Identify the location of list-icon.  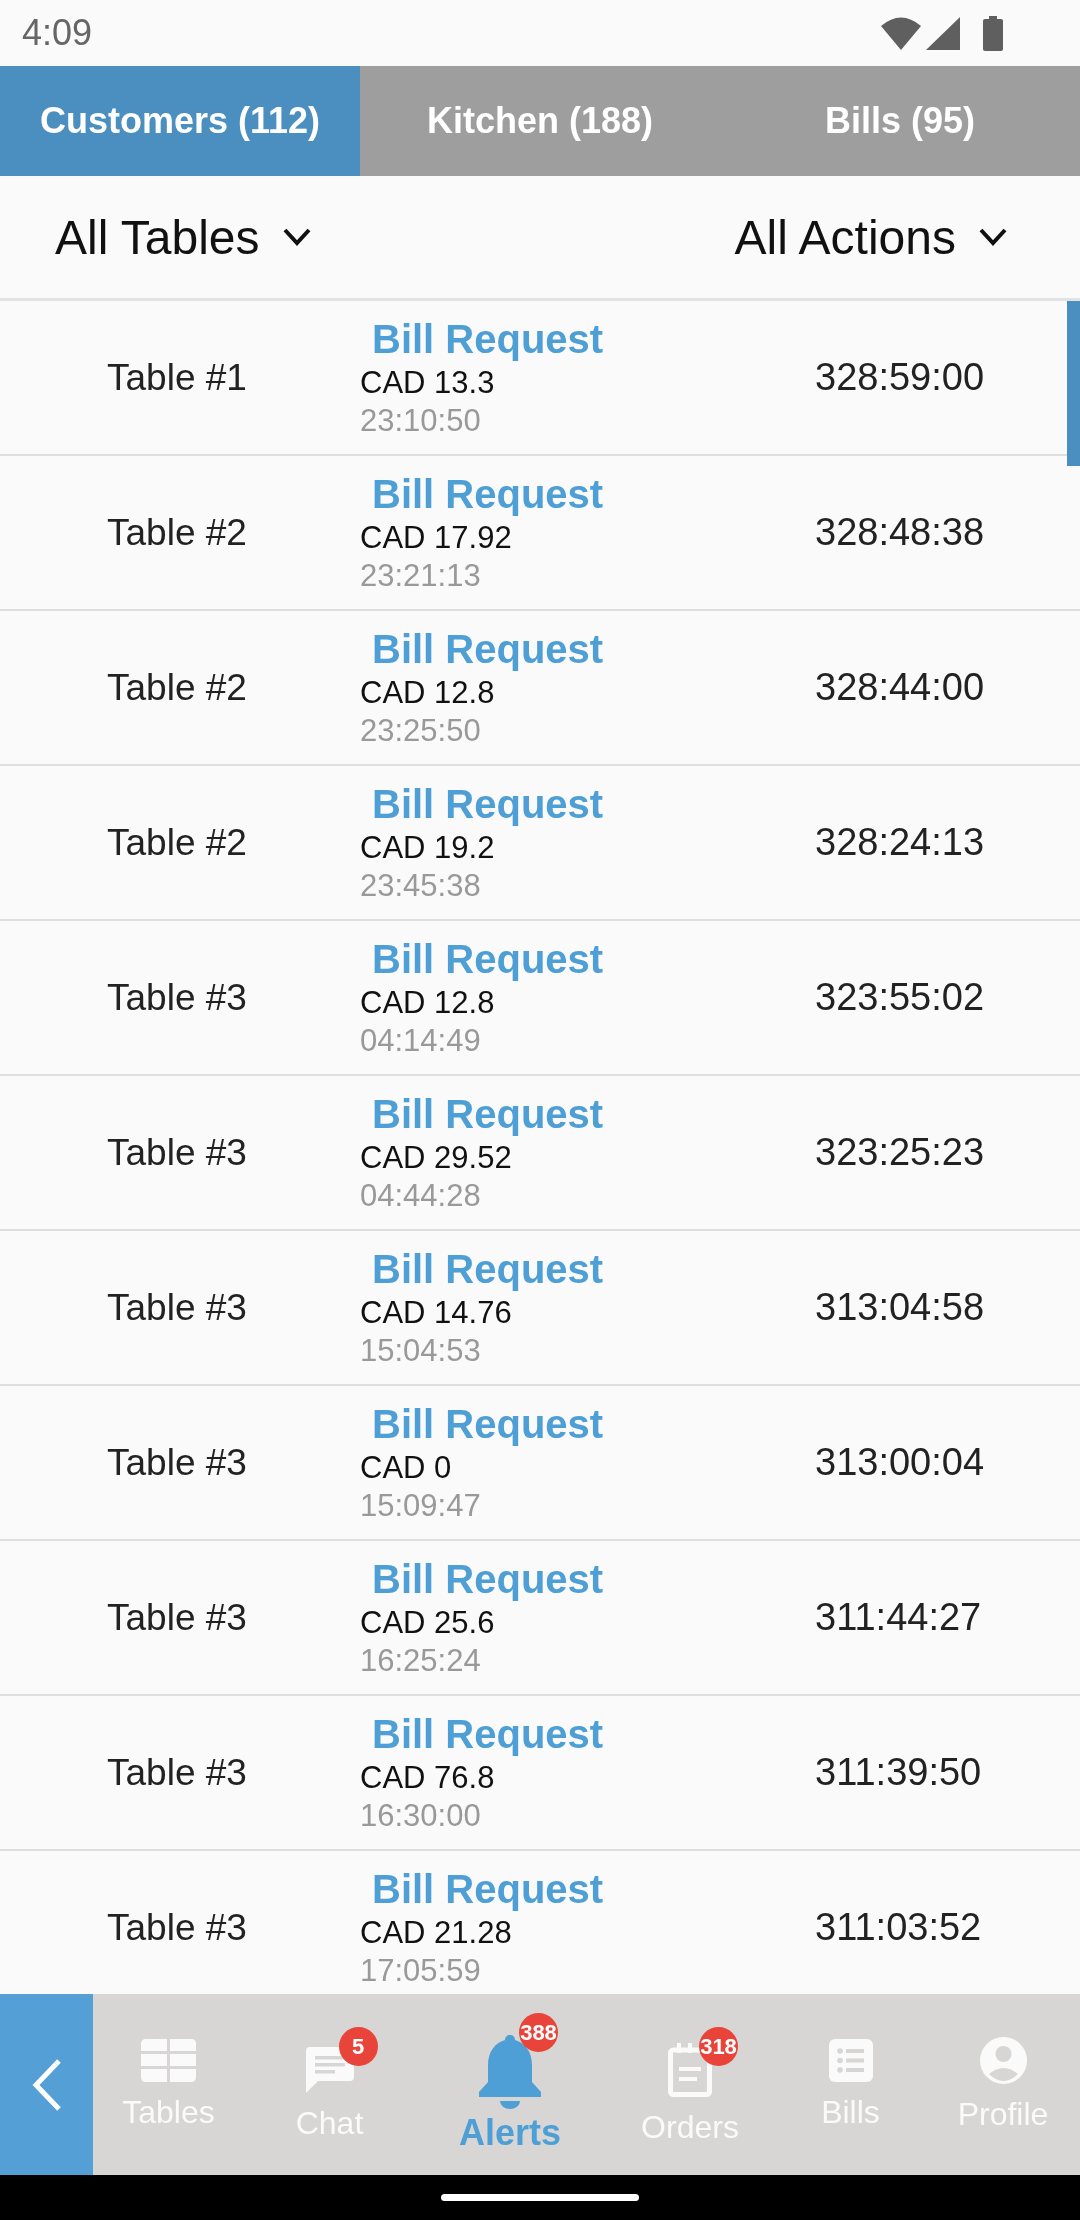
(850, 2060).